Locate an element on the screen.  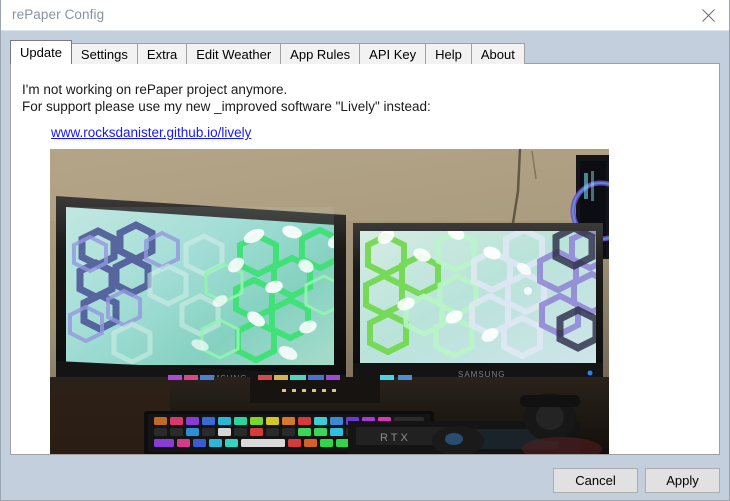
tab-extra: Extra is located at coordinates (162, 53).